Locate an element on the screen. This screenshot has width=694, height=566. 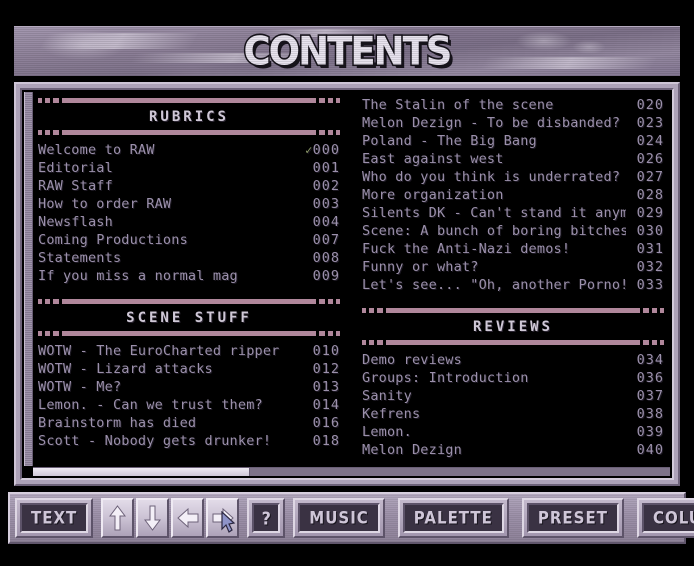
contents-entry: Fuck the Anti-Nazi demos! 031 is located at coordinates (513, 249).